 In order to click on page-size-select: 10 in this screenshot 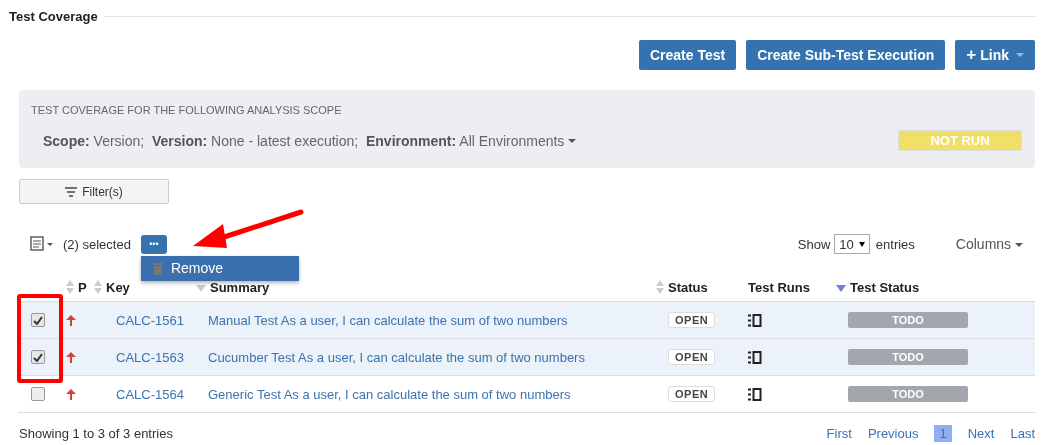, I will do `click(852, 244)`.